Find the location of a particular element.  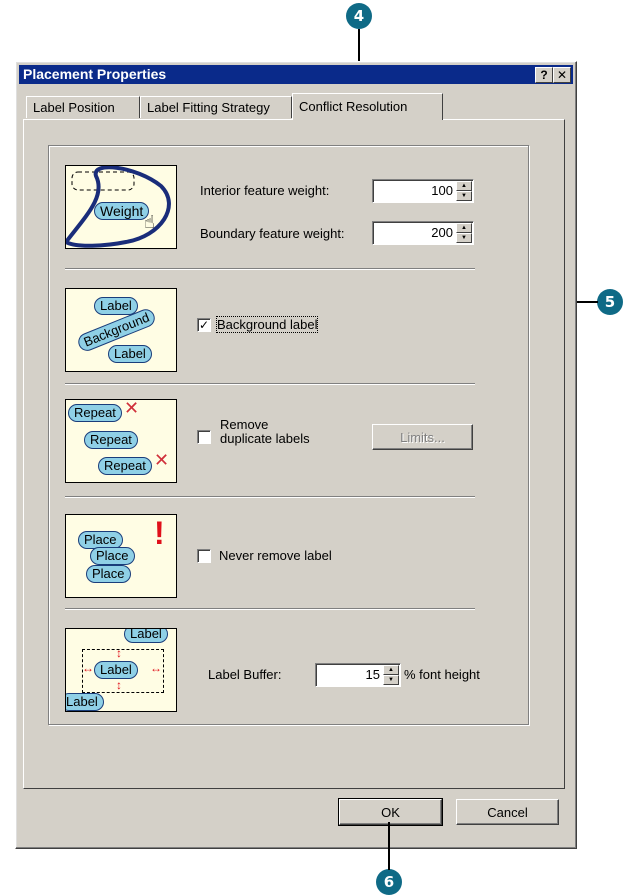

callout-4-number: 4 is located at coordinates (359, 16).